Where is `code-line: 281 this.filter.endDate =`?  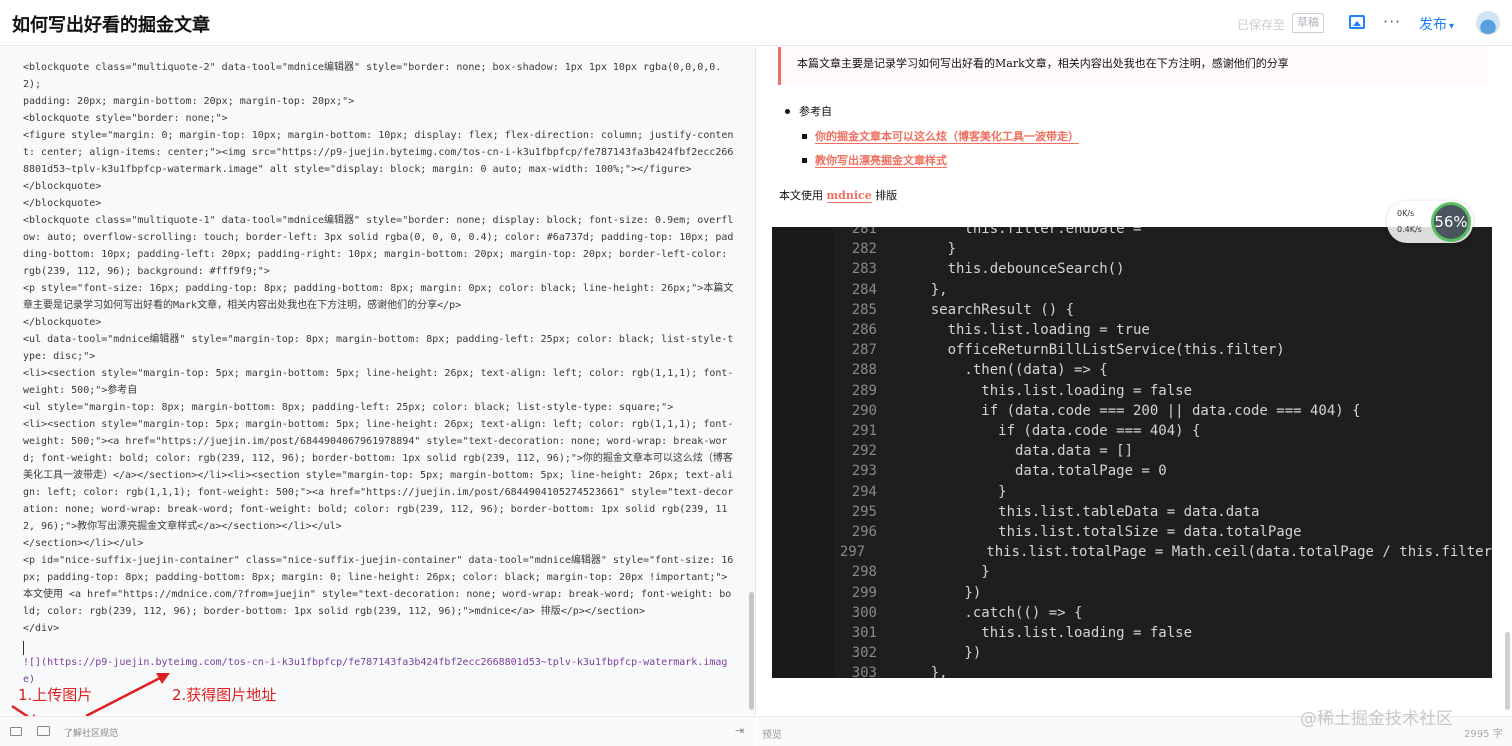 code-line: 281 this.filter.endDate = is located at coordinates (1132, 233).